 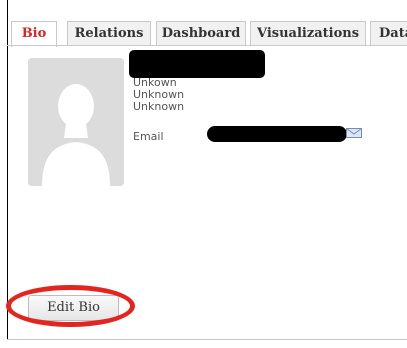 What do you see at coordinates (159, 106) in the screenshot?
I see `profile-field: Unknown` at bounding box center [159, 106].